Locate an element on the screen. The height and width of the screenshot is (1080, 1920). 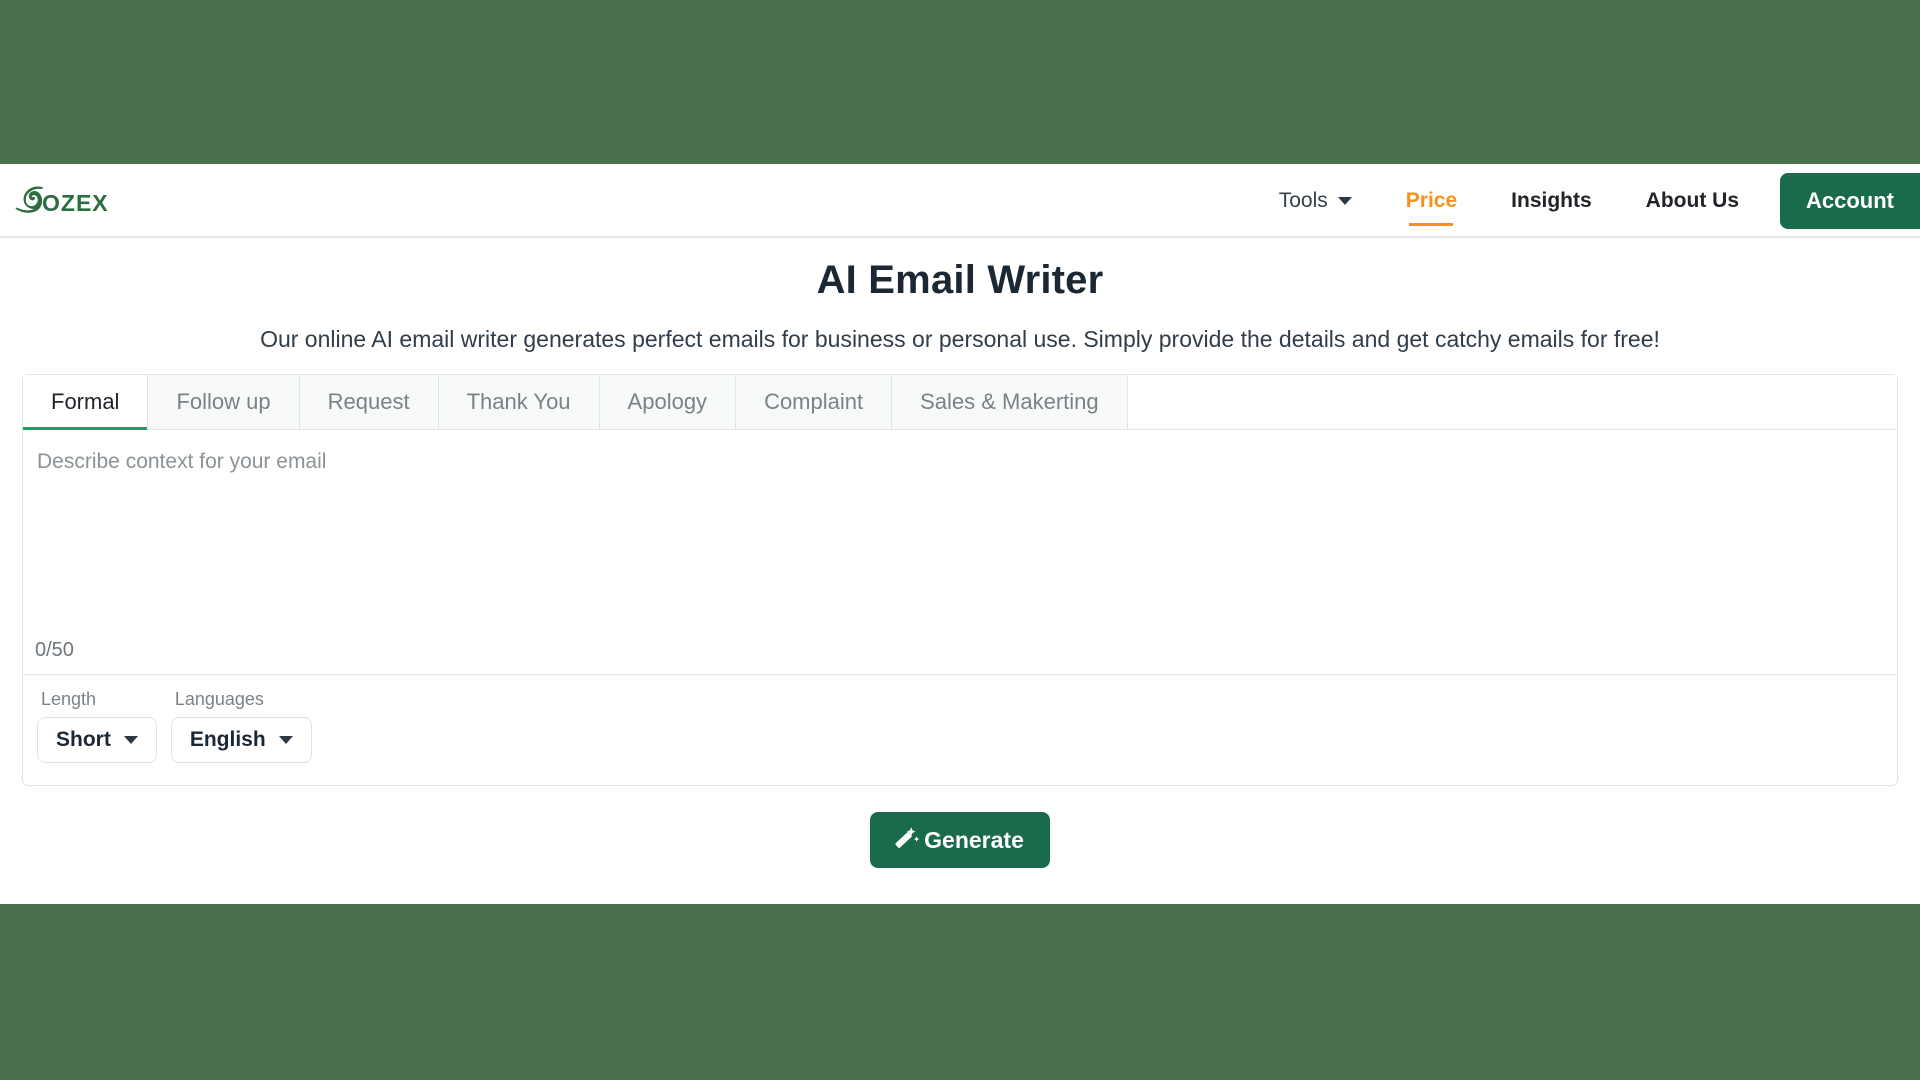
generate-button: Generate is located at coordinates (960, 840).